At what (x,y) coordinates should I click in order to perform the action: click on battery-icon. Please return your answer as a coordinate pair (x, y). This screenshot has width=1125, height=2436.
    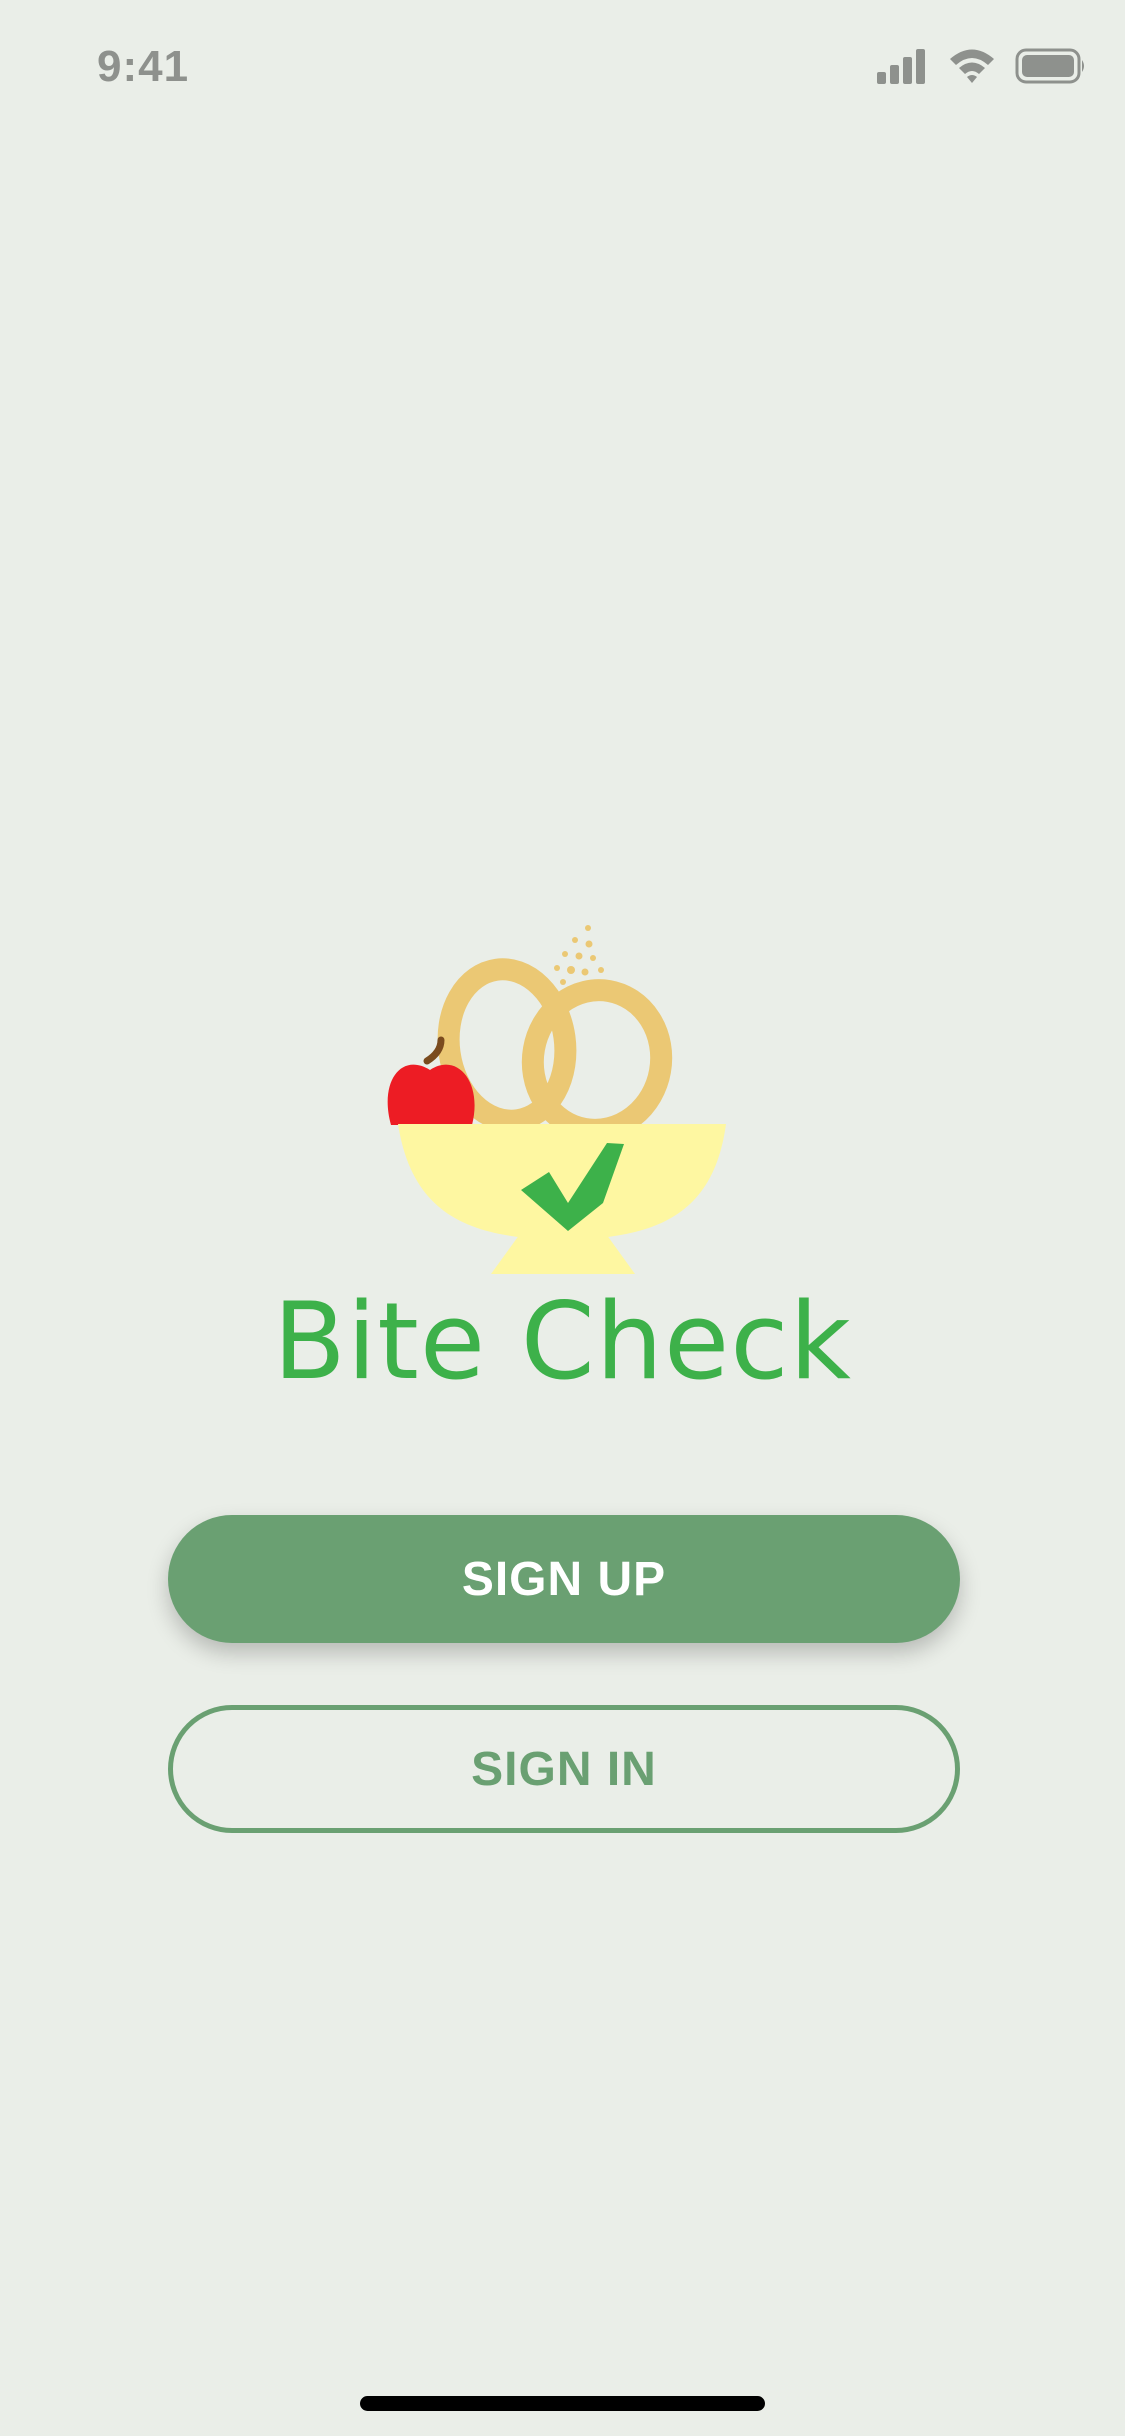
    Looking at the image, I should click on (1049, 66).